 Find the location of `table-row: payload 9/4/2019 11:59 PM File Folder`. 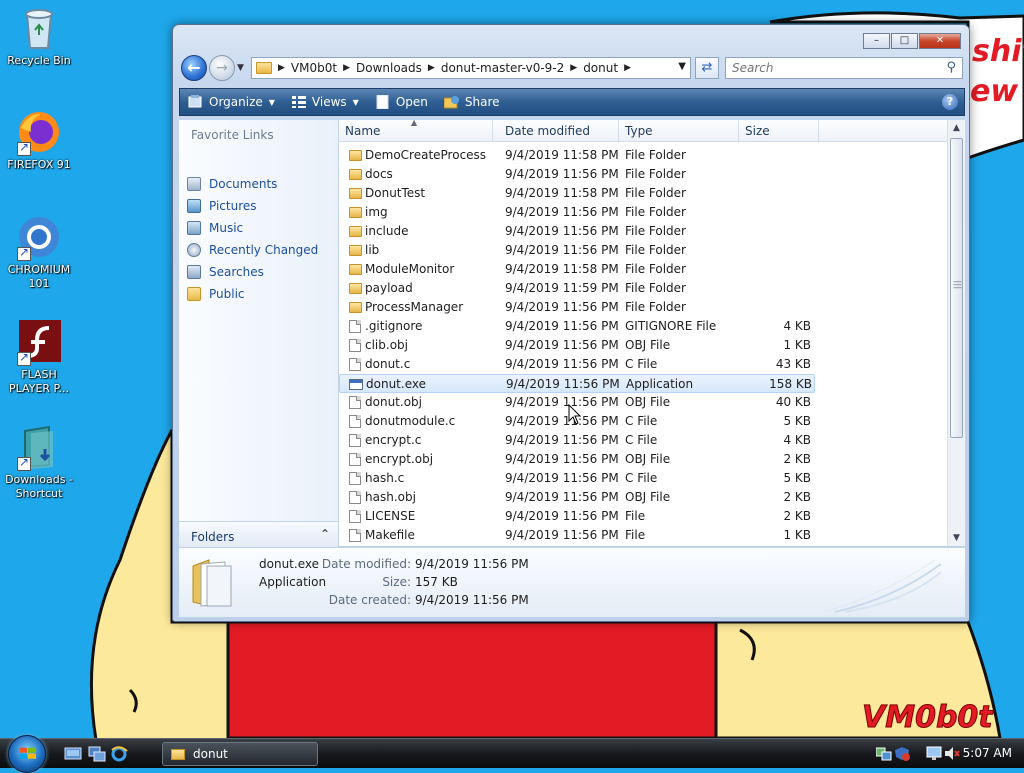

table-row: payload 9/4/2019 11:59 PM File Folder is located at coordinates (577, 288).